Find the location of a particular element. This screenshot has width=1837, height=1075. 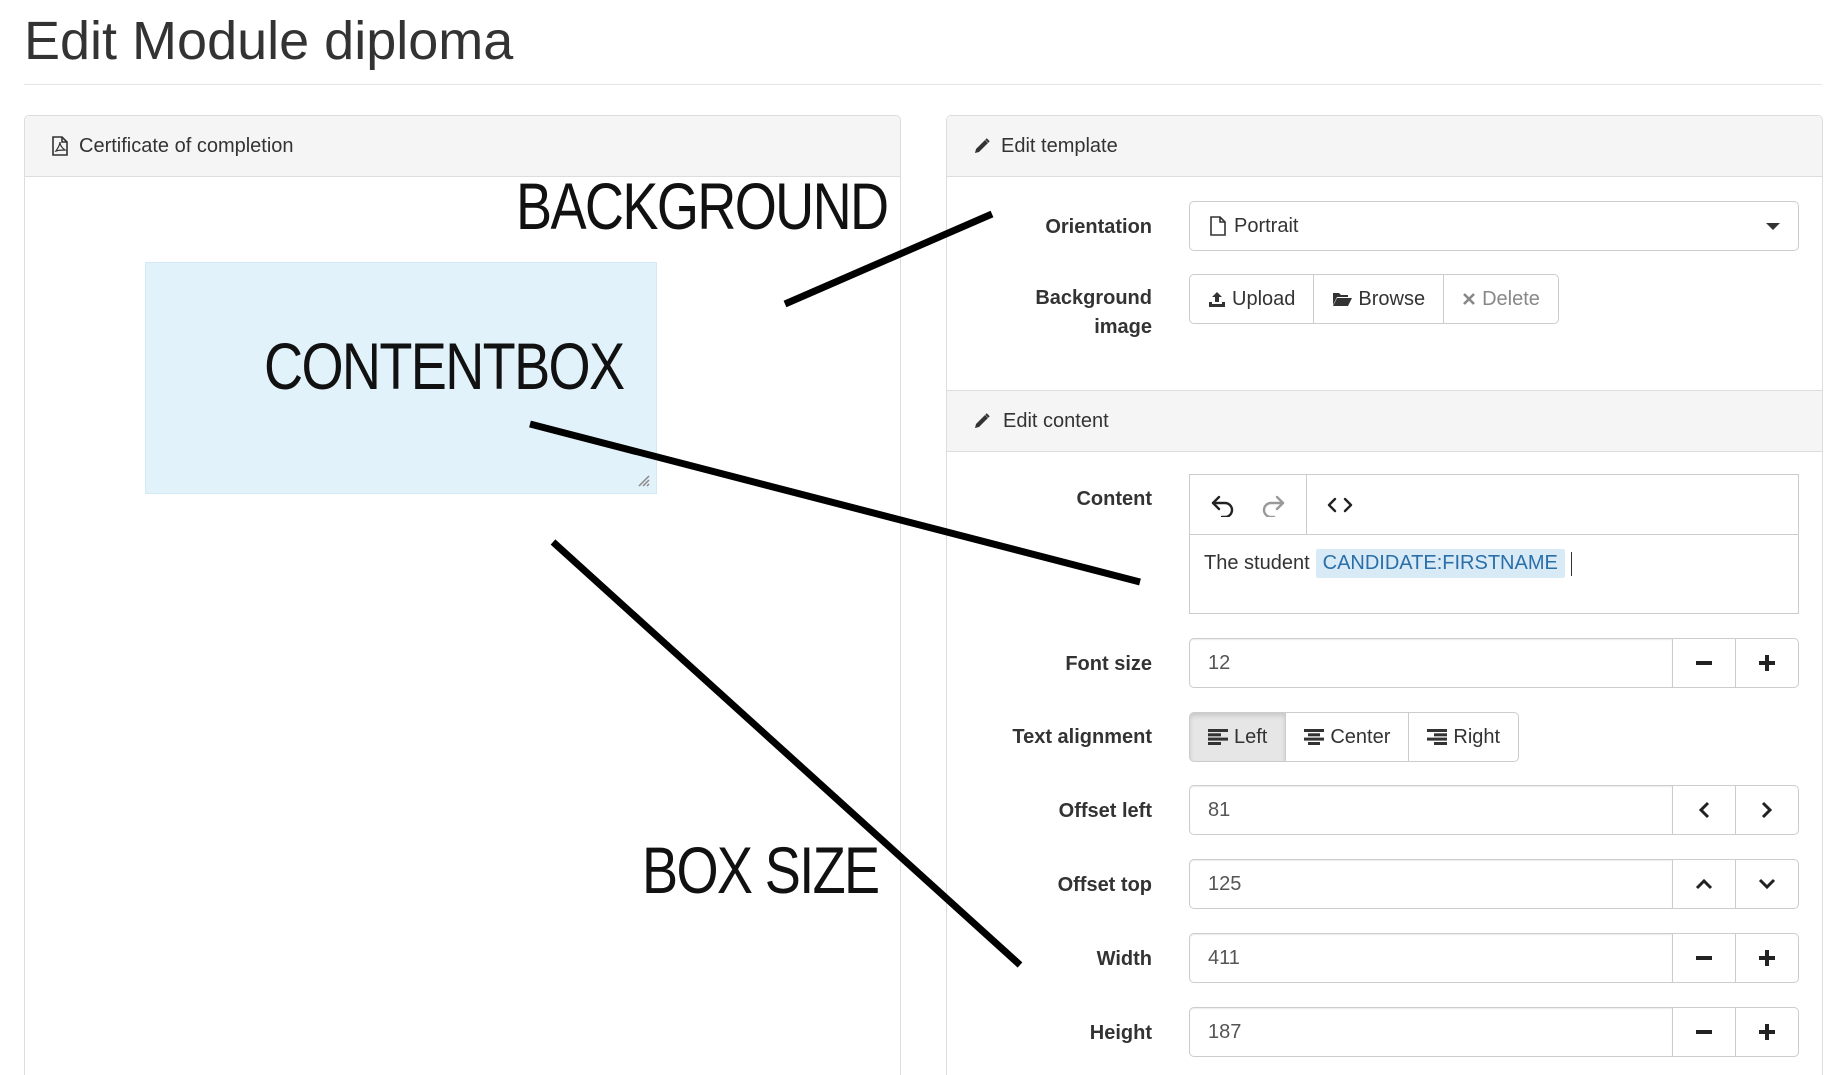

height-decrease-button is located at coordinates (1704, 1032).